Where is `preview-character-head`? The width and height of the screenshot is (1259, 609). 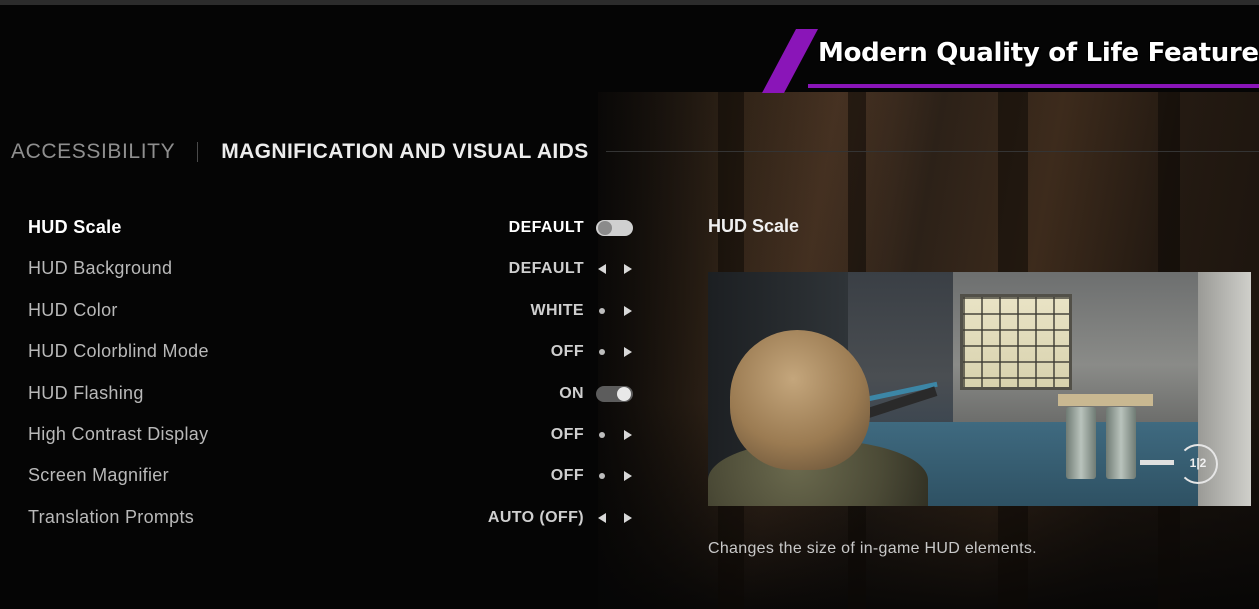
preview-character-head is located at coordinates (800, 400).